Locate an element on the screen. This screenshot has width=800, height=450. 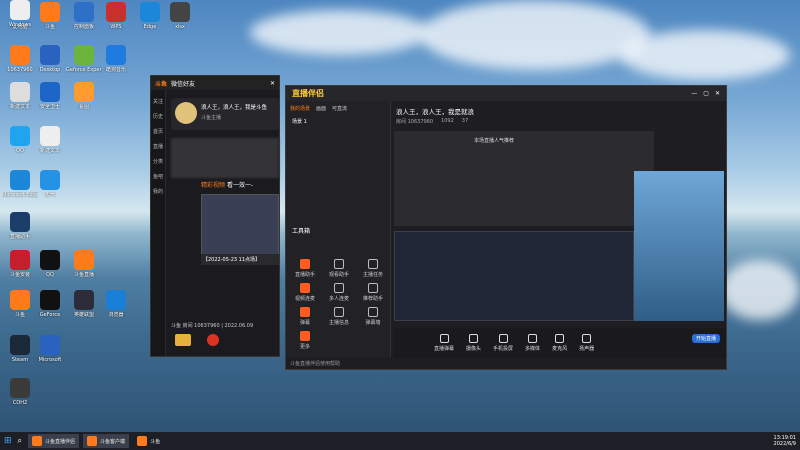
stream-title: 浪人王，浪人王，我是就浪 is located at coordinates (435, 111).